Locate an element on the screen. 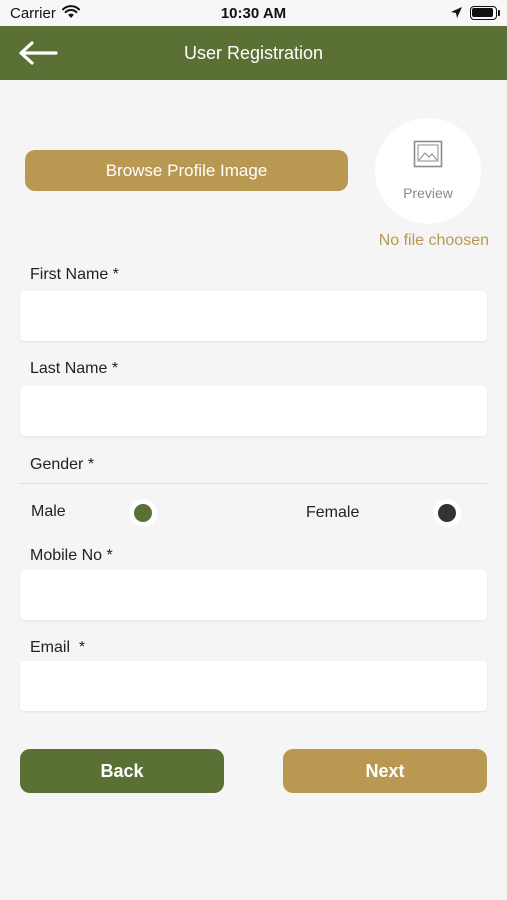  next-button: Next is located at coordinates (385, 771).